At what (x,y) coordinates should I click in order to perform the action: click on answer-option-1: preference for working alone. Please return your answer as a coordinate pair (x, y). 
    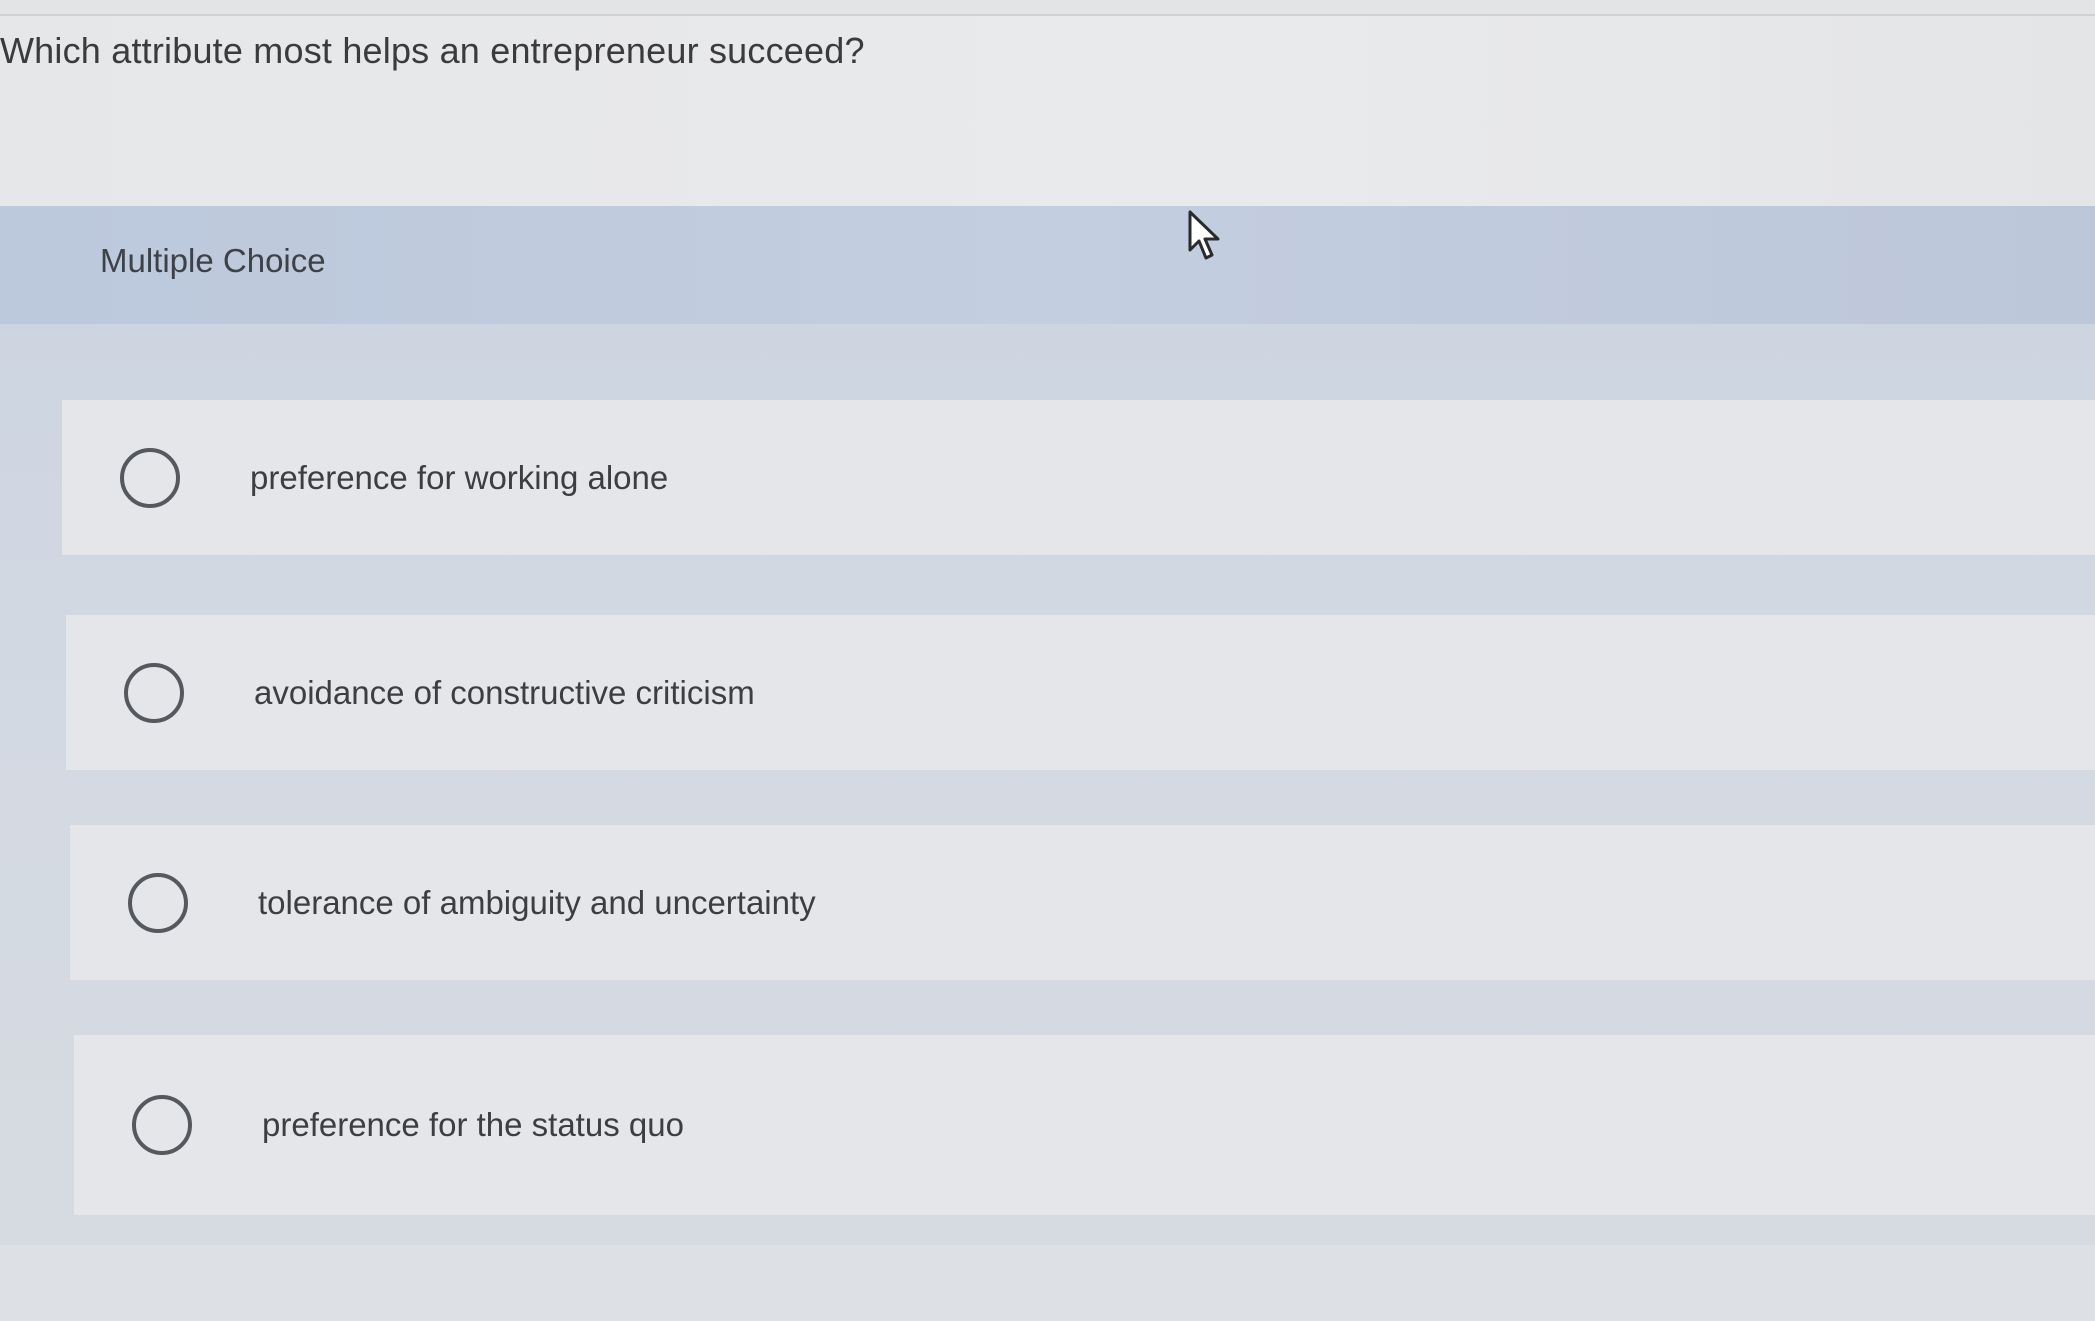
    Looking at the image, I should click on (1078, 477).